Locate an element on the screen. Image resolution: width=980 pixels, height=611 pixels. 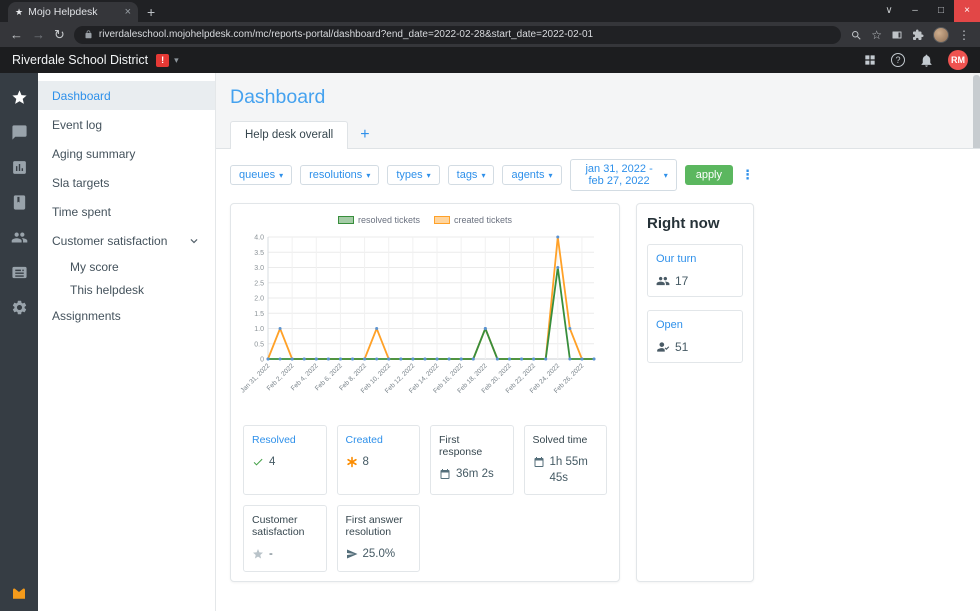
stat-value: 36m 2s is located at coordinates (475, 474).